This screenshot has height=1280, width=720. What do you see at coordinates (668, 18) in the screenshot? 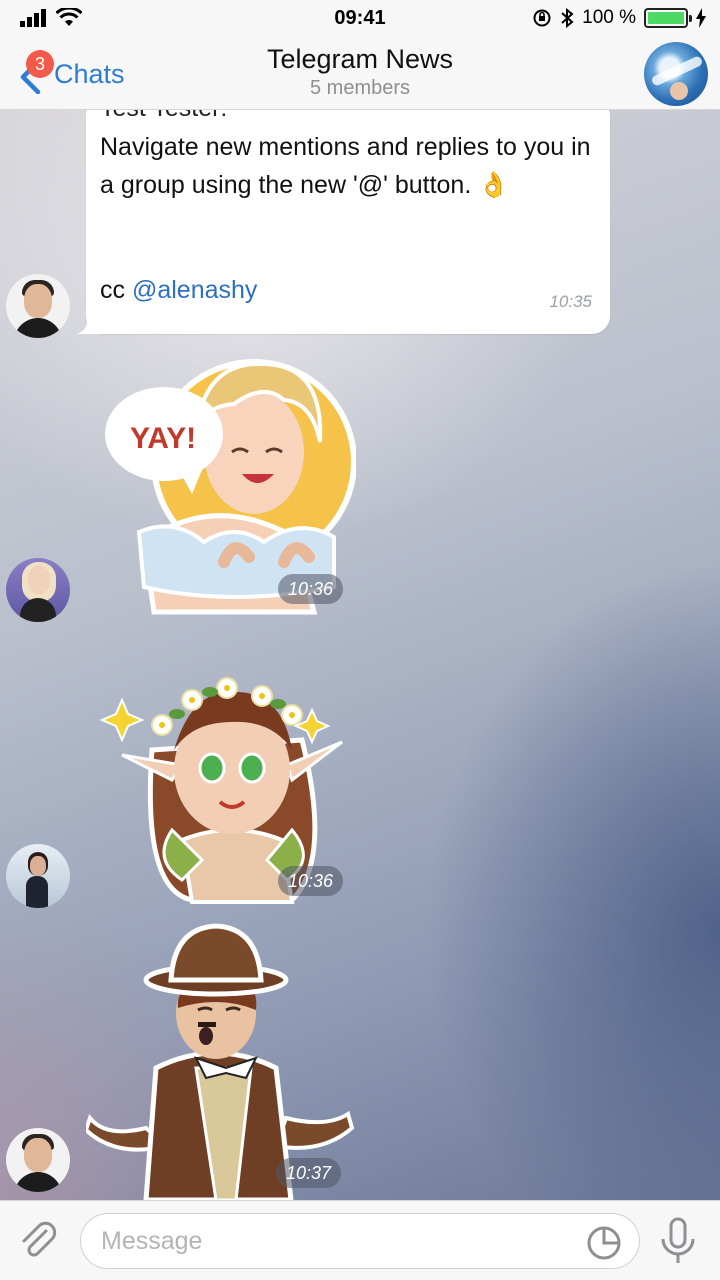
I see `battery-icon` at bounding box center [668, 18].